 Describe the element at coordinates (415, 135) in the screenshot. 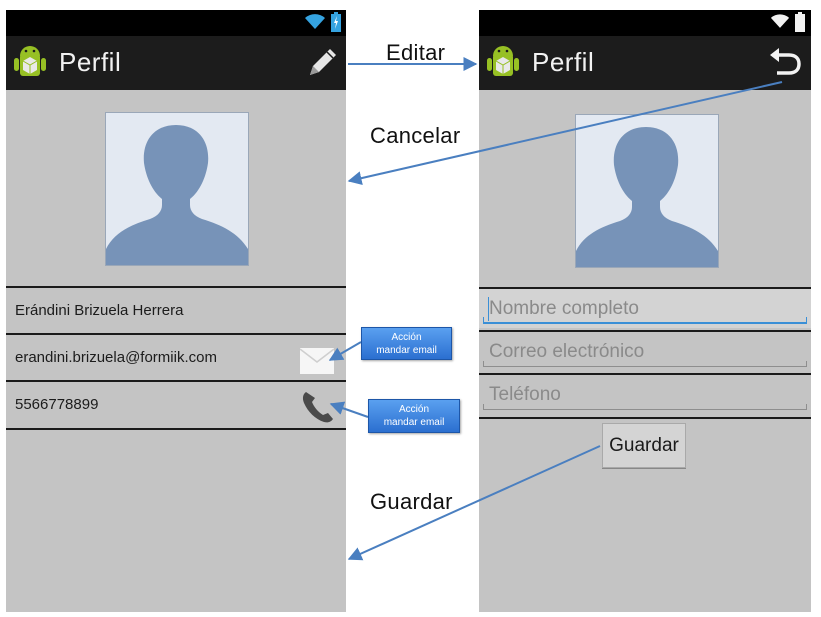

I see `cancel-label: Cancelar` at that location.